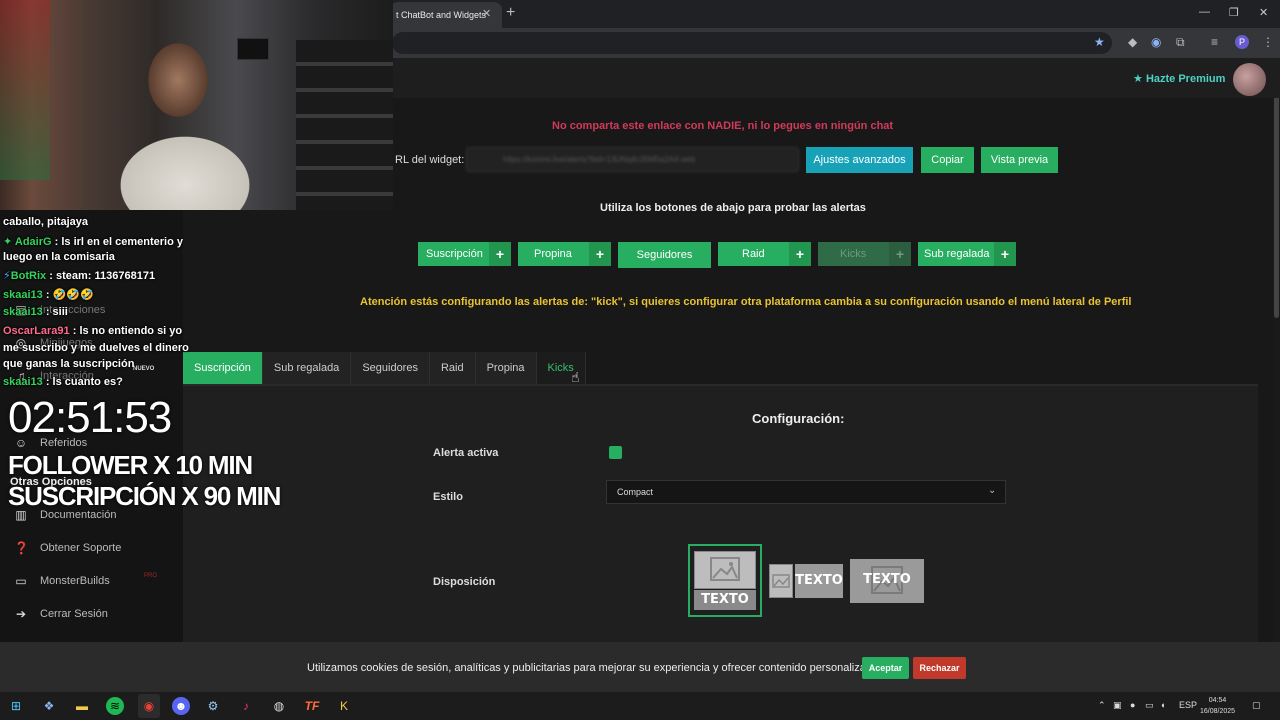 This screenshot has width=1280, height=720. Describe the element at coordinates (441, 15) in the screenshot. I see `tab-title: t ChatBot and Widgets` at that location.